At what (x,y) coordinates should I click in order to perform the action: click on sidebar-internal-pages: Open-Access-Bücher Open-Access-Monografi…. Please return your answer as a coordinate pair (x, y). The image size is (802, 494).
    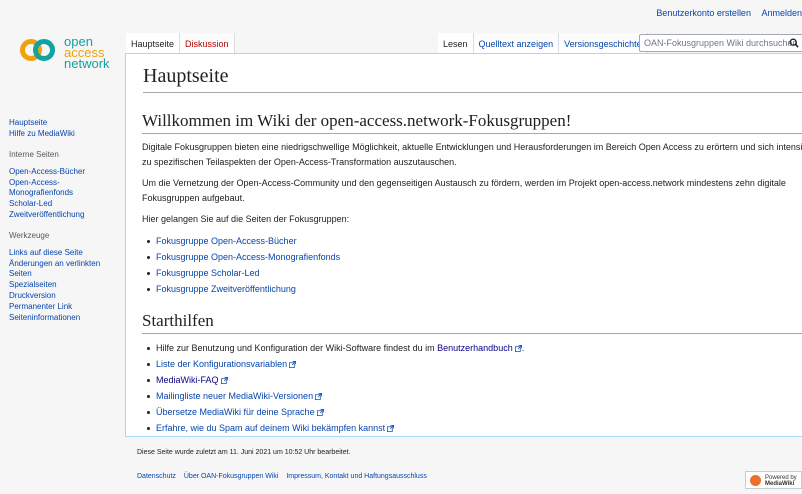
    Looking at the image, I should click on (65, 193).